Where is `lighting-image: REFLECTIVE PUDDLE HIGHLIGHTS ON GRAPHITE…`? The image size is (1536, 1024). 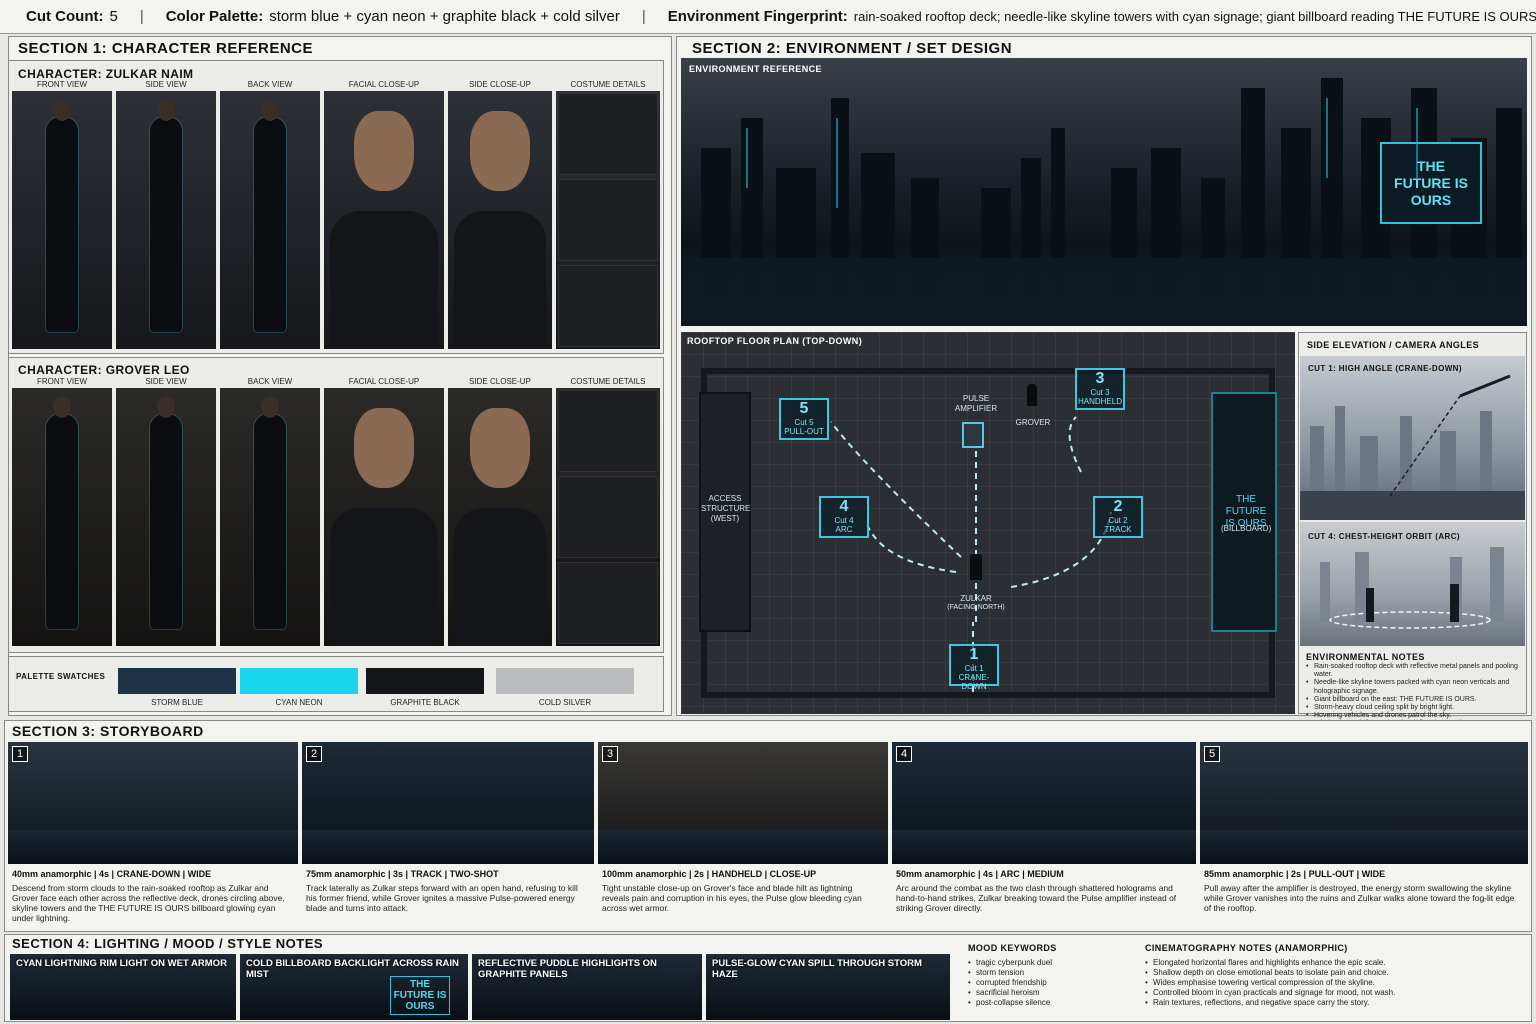 lighting-image: REFLECTIVE PUDDLE HIGHLIGHTS ON GRAPHITE… is located at coordinates (587, 987).